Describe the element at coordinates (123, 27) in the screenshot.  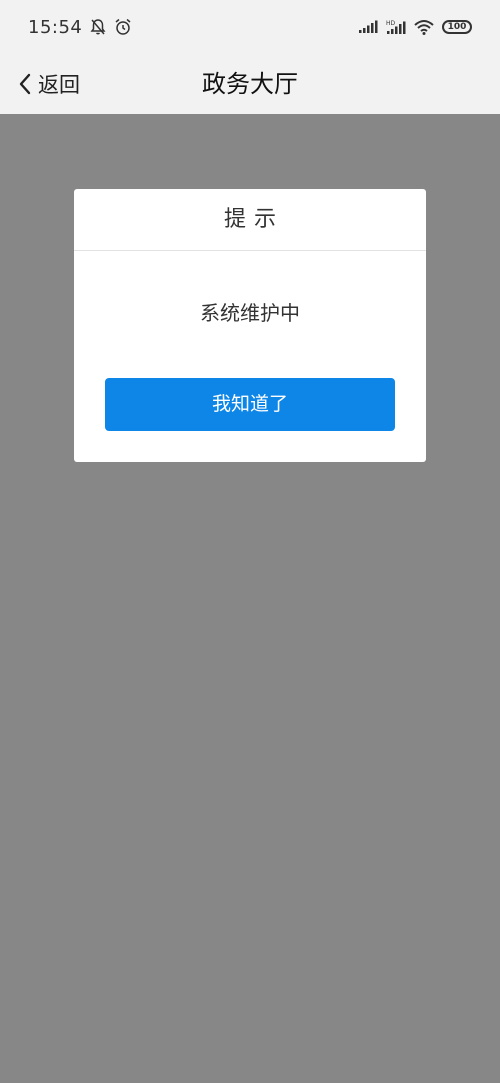
I see `alarm-icon` at that location.